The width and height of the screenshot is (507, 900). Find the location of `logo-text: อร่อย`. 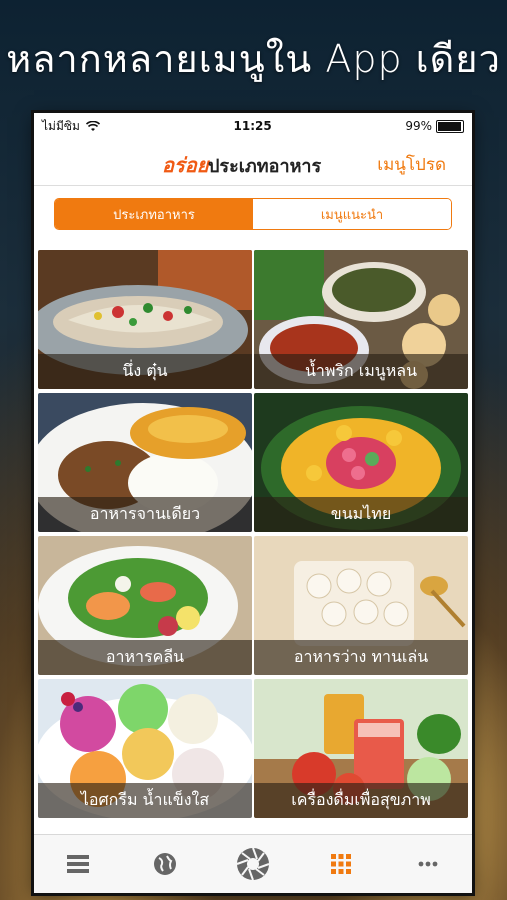

logo-text: อร่อย is located at coordinates (185, 165).